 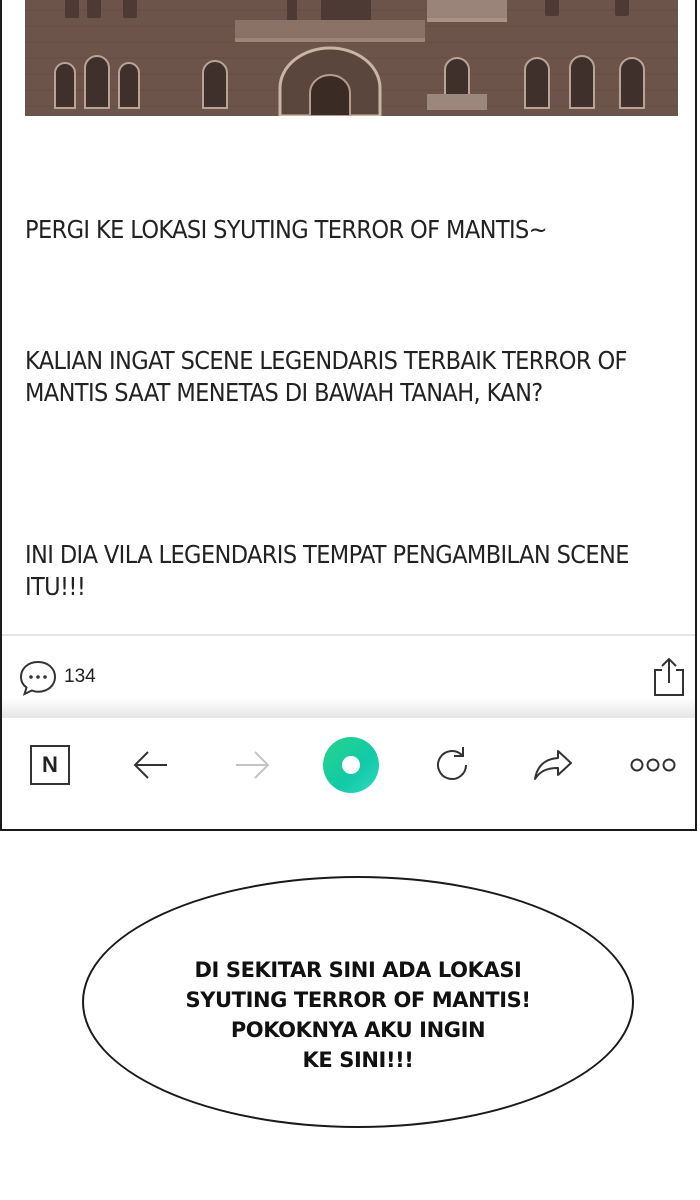 I want to click on more-button, so click(x=653, y=765).